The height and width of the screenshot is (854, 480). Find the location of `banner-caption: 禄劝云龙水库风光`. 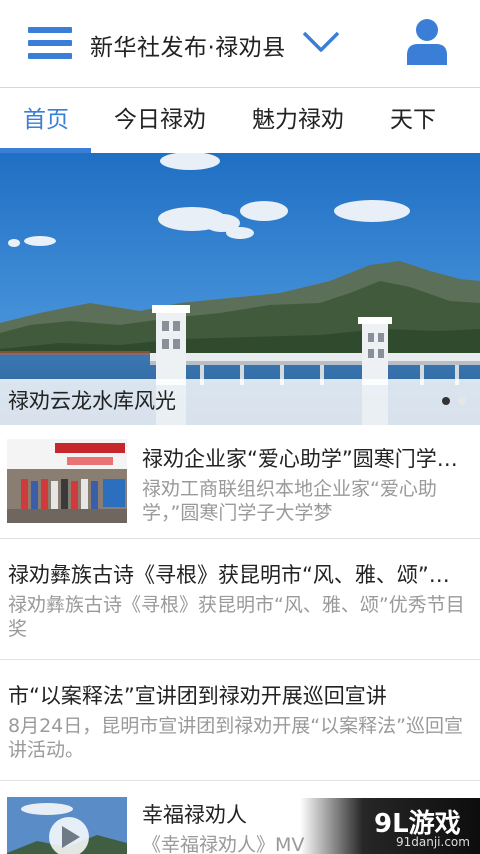

banner-caption: 禄劝云龙水库风光 is located at coordinates (92, 401).